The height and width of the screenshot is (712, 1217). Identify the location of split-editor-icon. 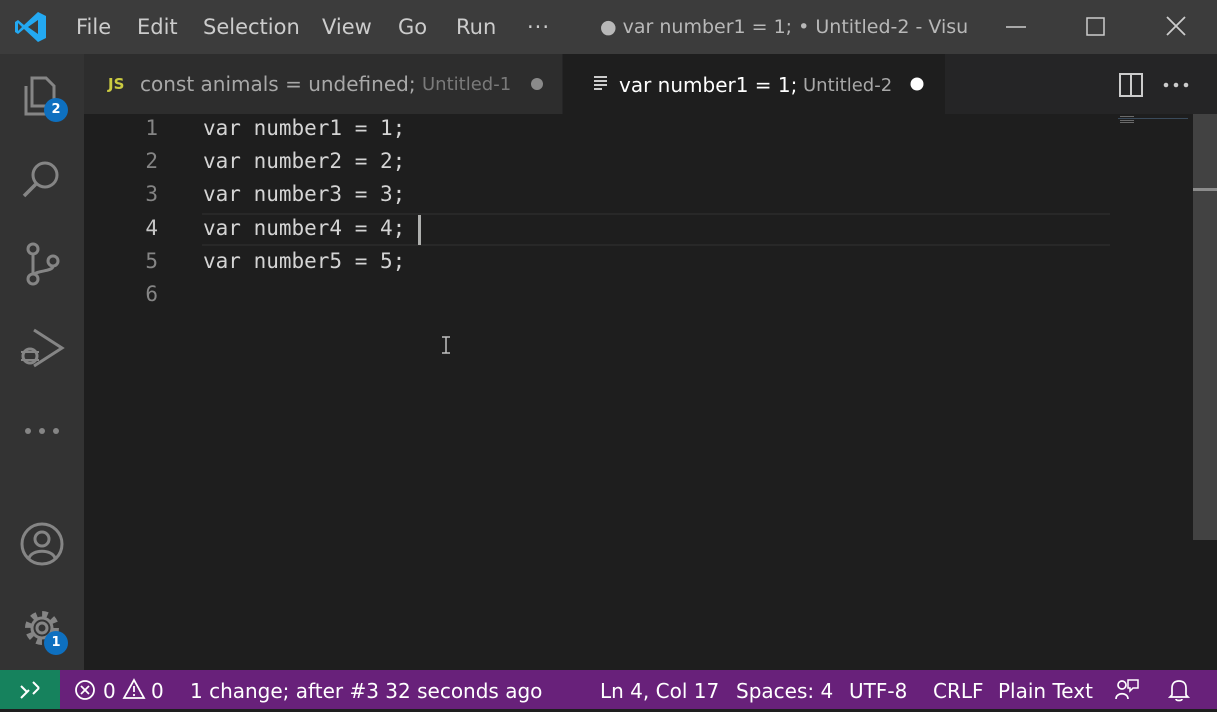
(1131, 85).